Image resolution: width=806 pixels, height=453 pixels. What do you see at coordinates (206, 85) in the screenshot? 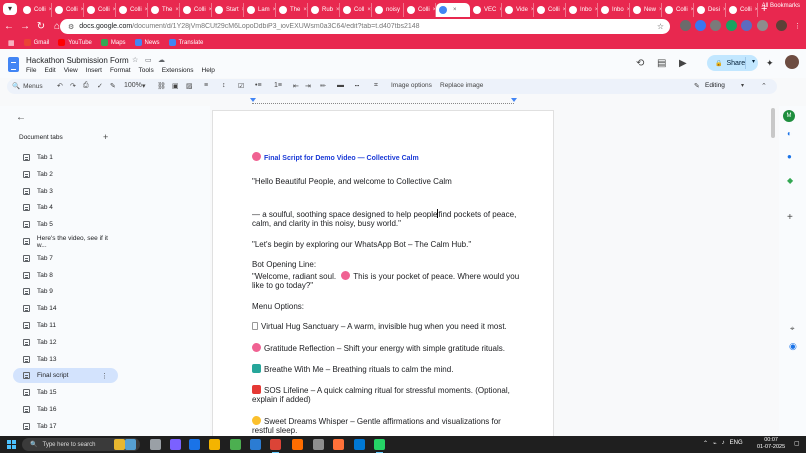
I see `align-icon: ≡` at bounding box center [206, 85].